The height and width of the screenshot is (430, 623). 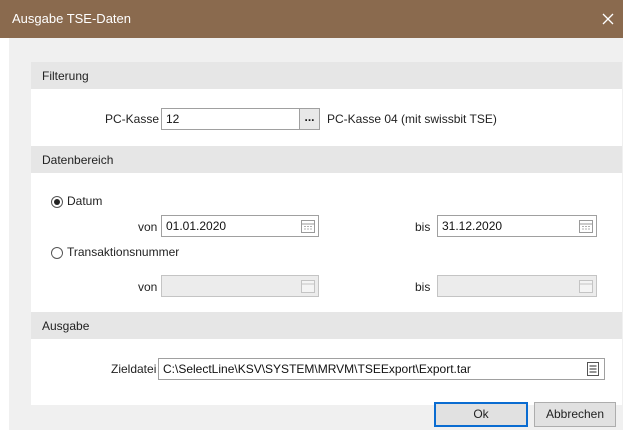 I want to click on section-datenbereich-title: Datenbereich, so click(x=78, y=160).